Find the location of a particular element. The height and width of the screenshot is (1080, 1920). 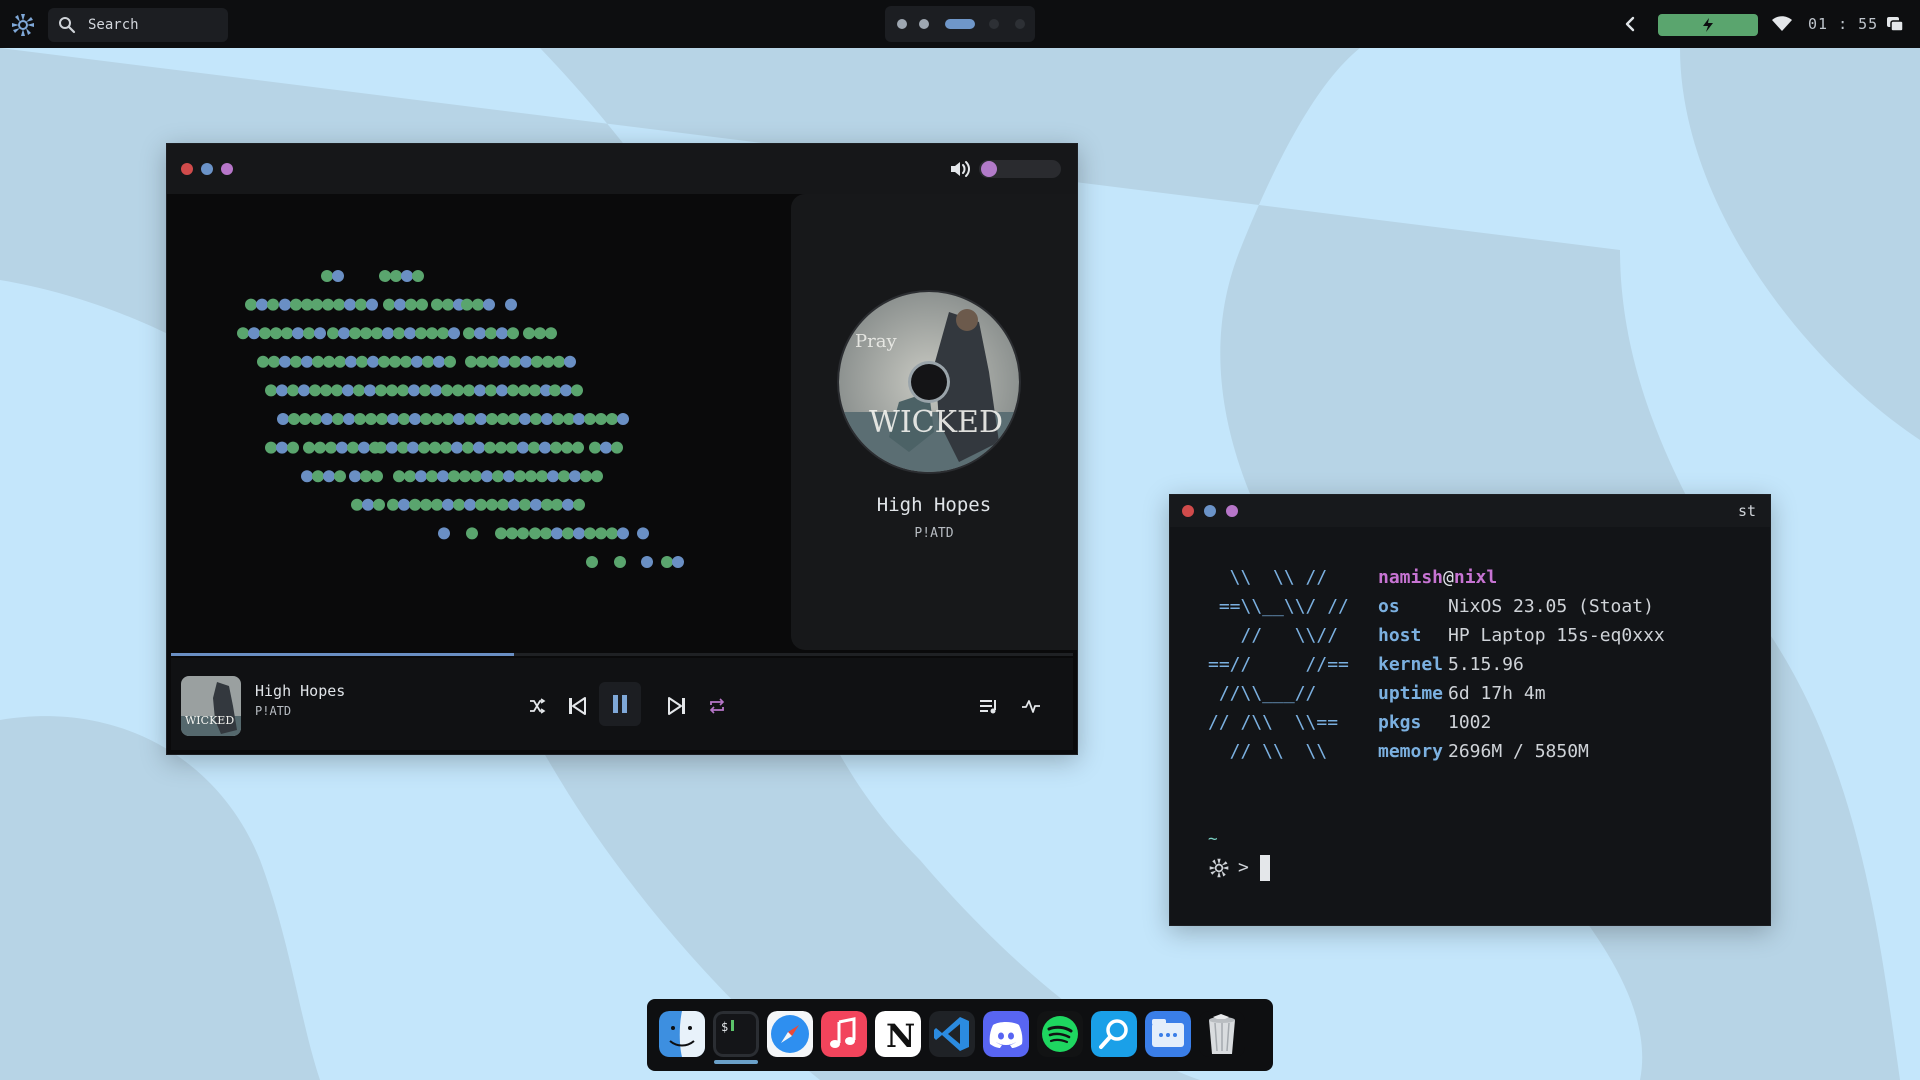

chevron-left-icon is located at coordinates (1630, 24).